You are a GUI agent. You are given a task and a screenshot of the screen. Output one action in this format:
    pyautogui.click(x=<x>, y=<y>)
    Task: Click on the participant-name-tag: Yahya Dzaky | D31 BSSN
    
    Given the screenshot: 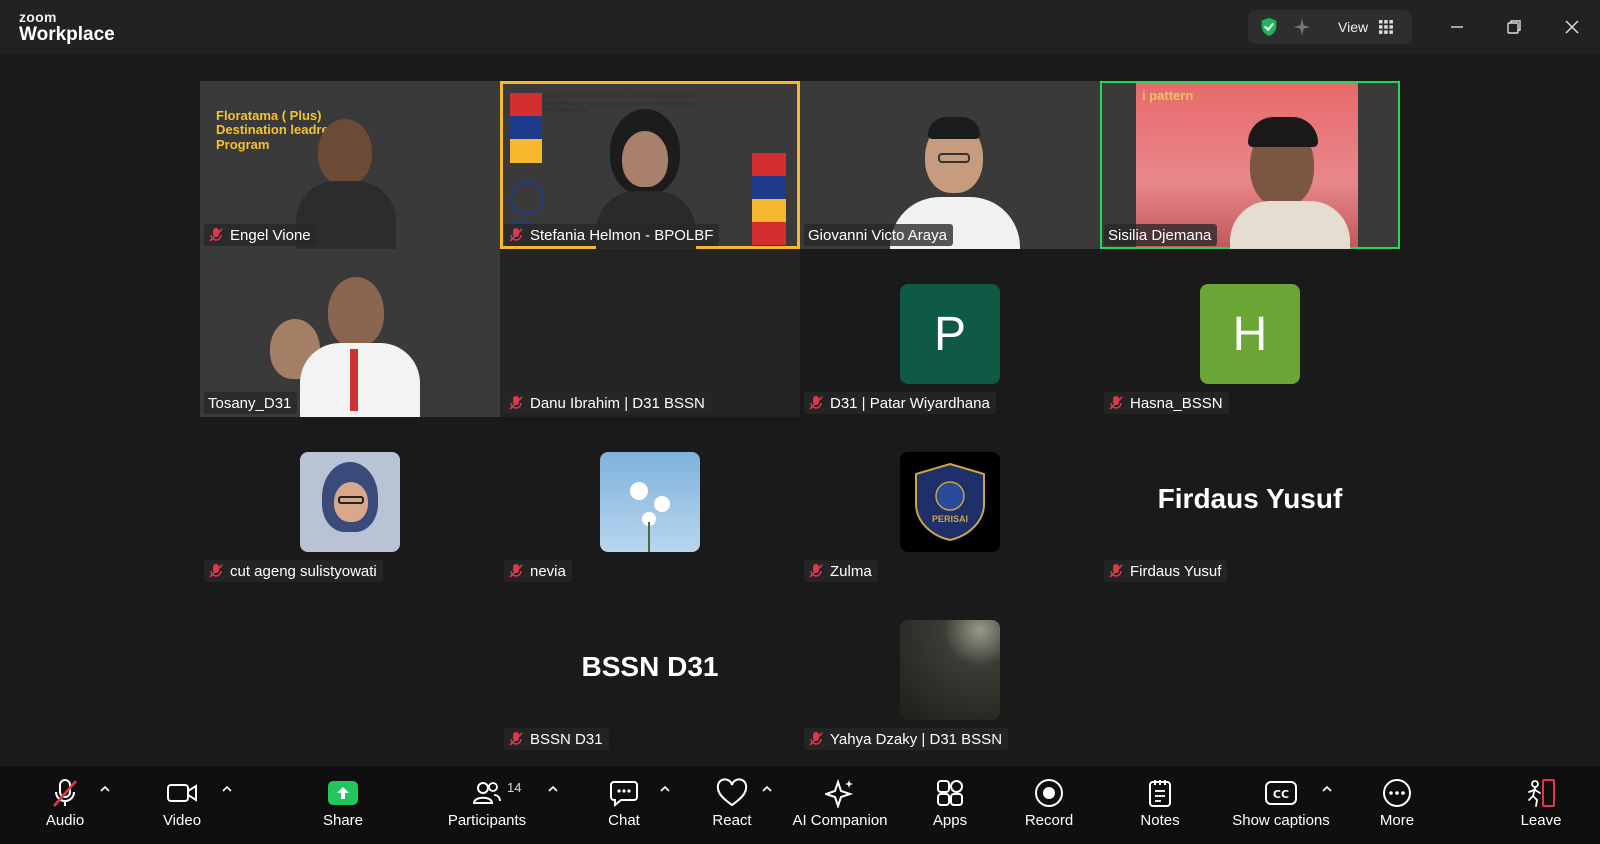 What is the action you would take?
    pyautogui.click(x=906, y=739)
    